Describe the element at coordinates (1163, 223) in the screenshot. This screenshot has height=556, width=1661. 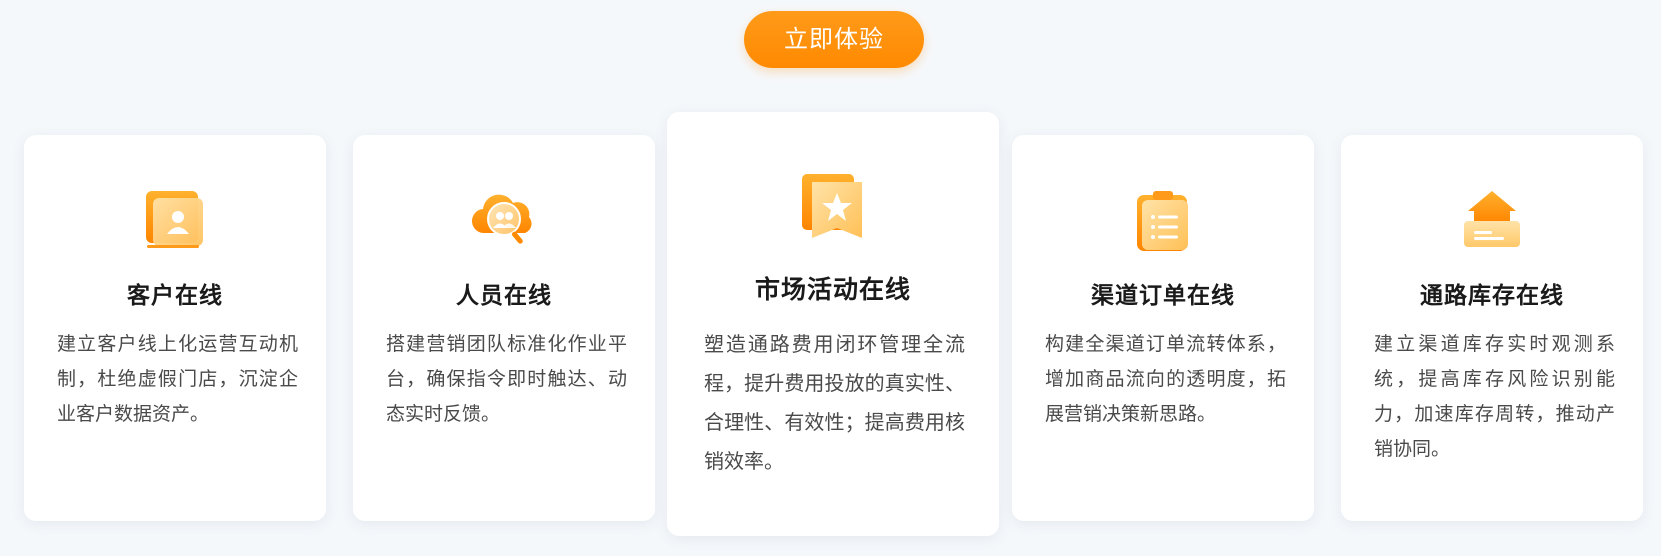
I see `clipboard-list-icon` at that location.